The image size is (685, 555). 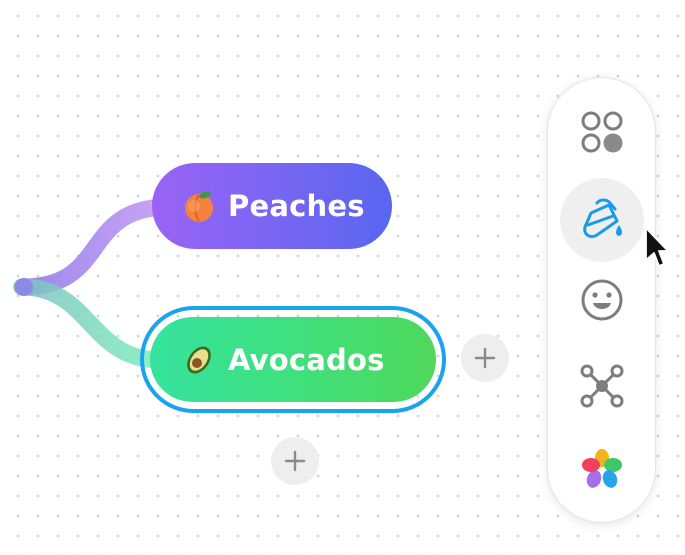 What do you see at coordinates (296, 206) in the screenshot?
I see `node-label: Peaches` at bounding box center [296, 206].